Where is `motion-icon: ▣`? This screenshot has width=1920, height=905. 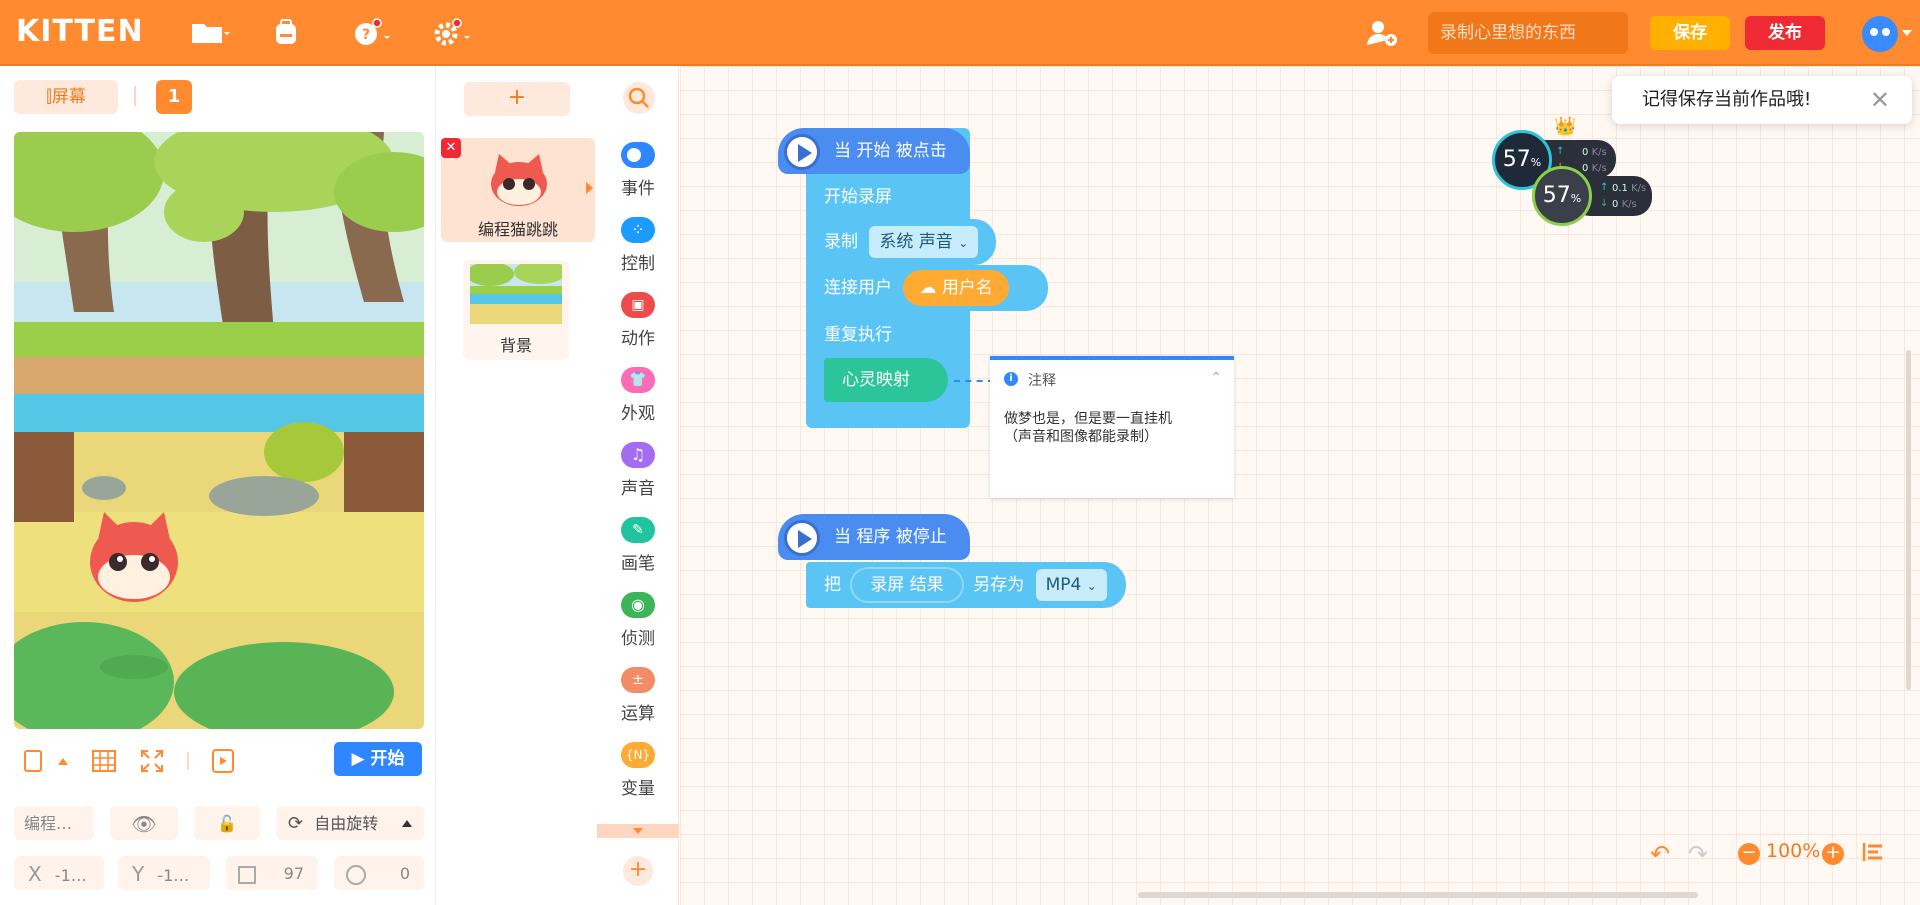
motion-icon: ▣ is located at coordinates (638, 305).